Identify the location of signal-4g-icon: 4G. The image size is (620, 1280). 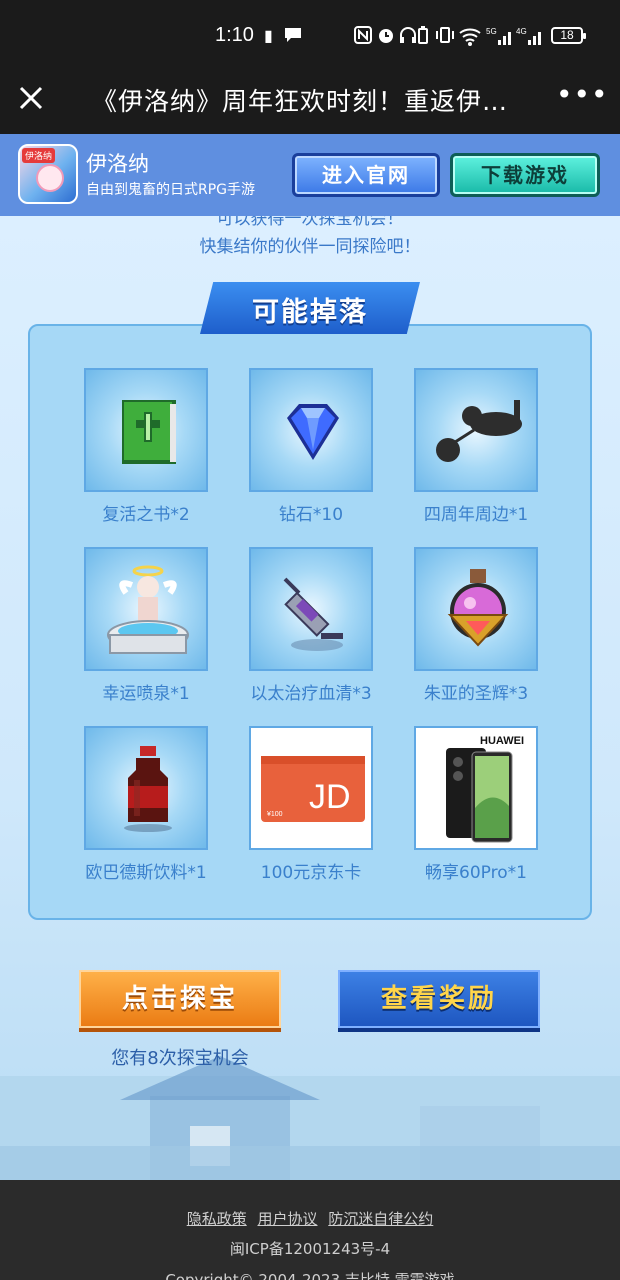
(531, 38).